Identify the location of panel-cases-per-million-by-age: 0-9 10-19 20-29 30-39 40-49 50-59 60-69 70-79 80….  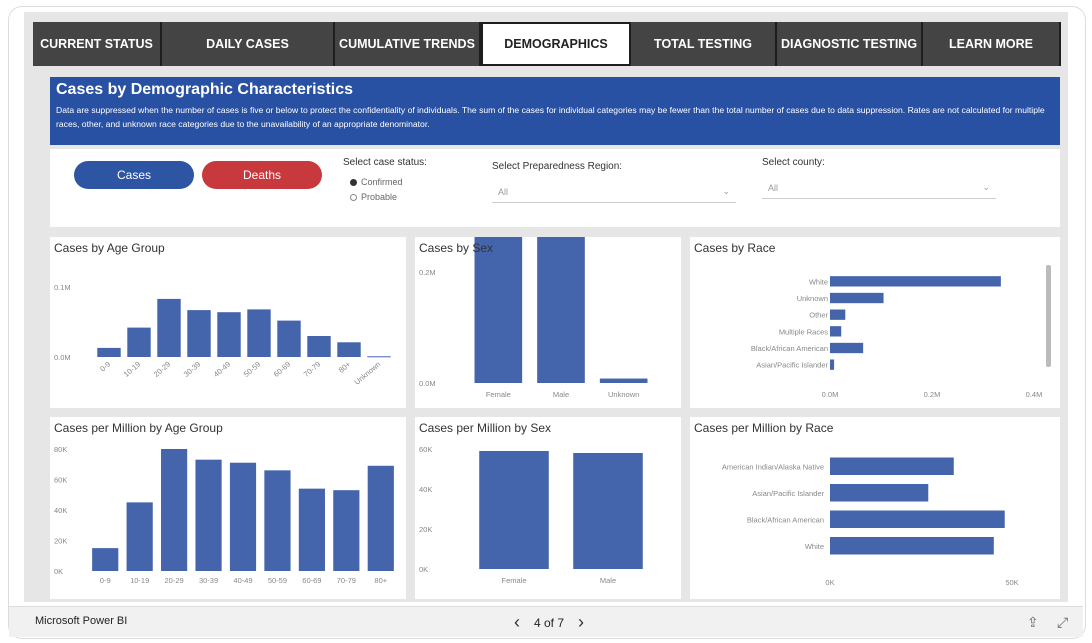
(228, 508).